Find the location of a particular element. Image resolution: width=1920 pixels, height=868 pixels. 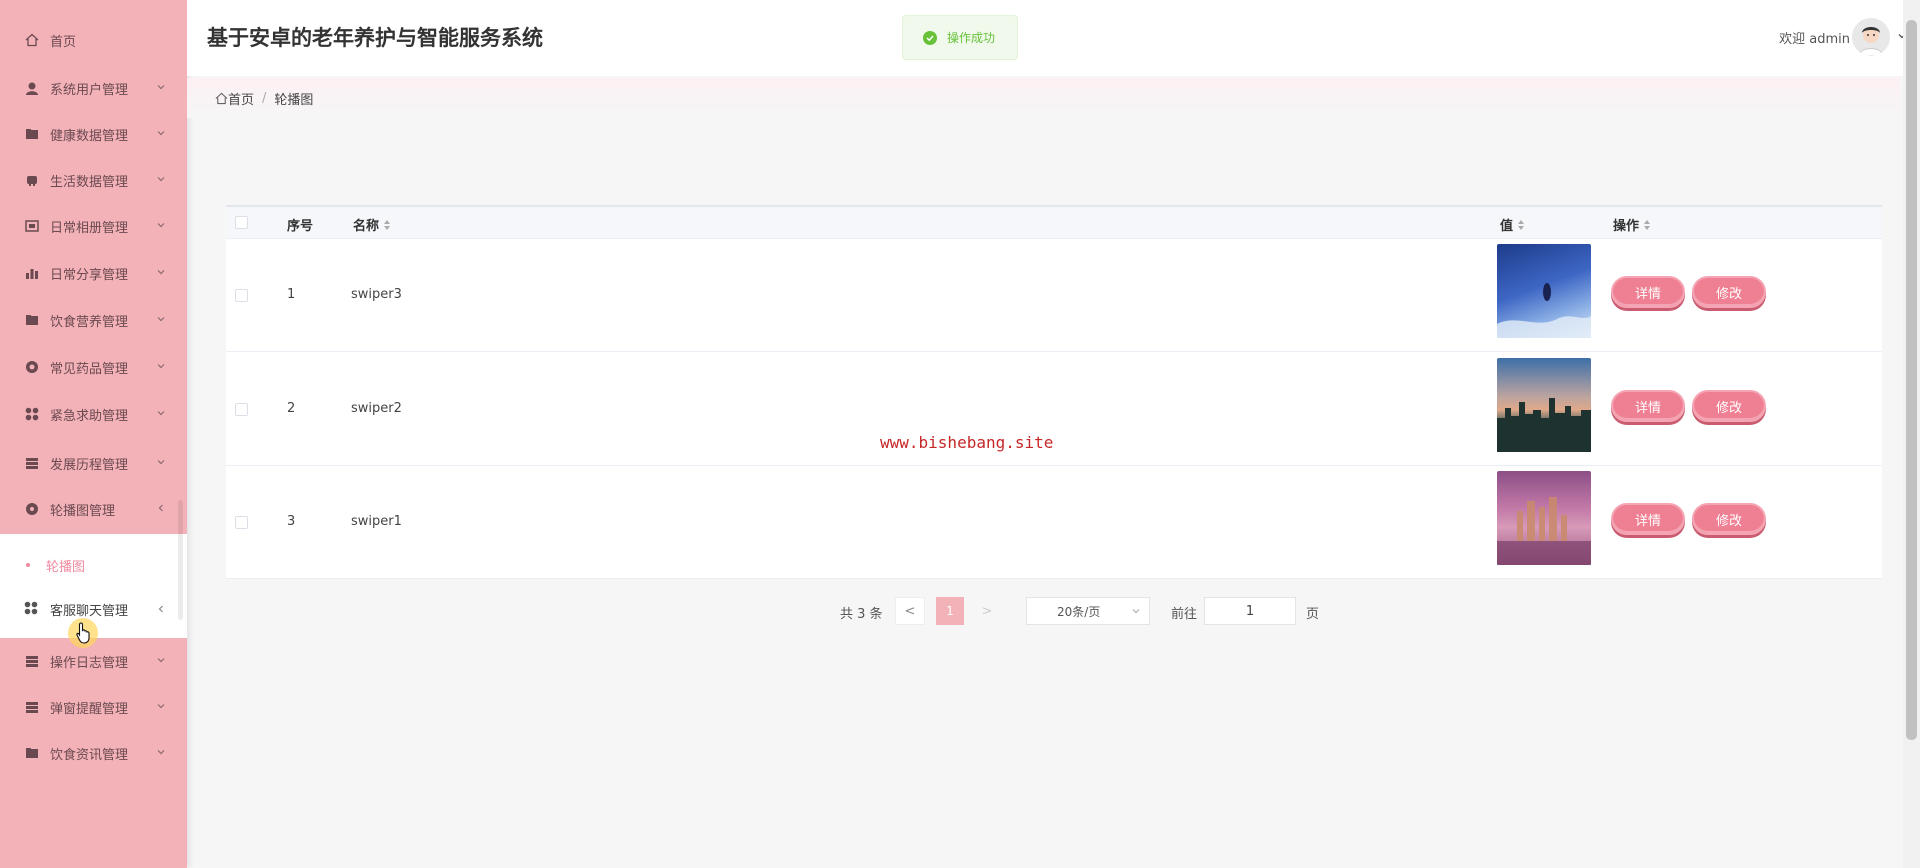

table-row: 1 swiper3 详情 修改 is located at coordinates (1054, 295).